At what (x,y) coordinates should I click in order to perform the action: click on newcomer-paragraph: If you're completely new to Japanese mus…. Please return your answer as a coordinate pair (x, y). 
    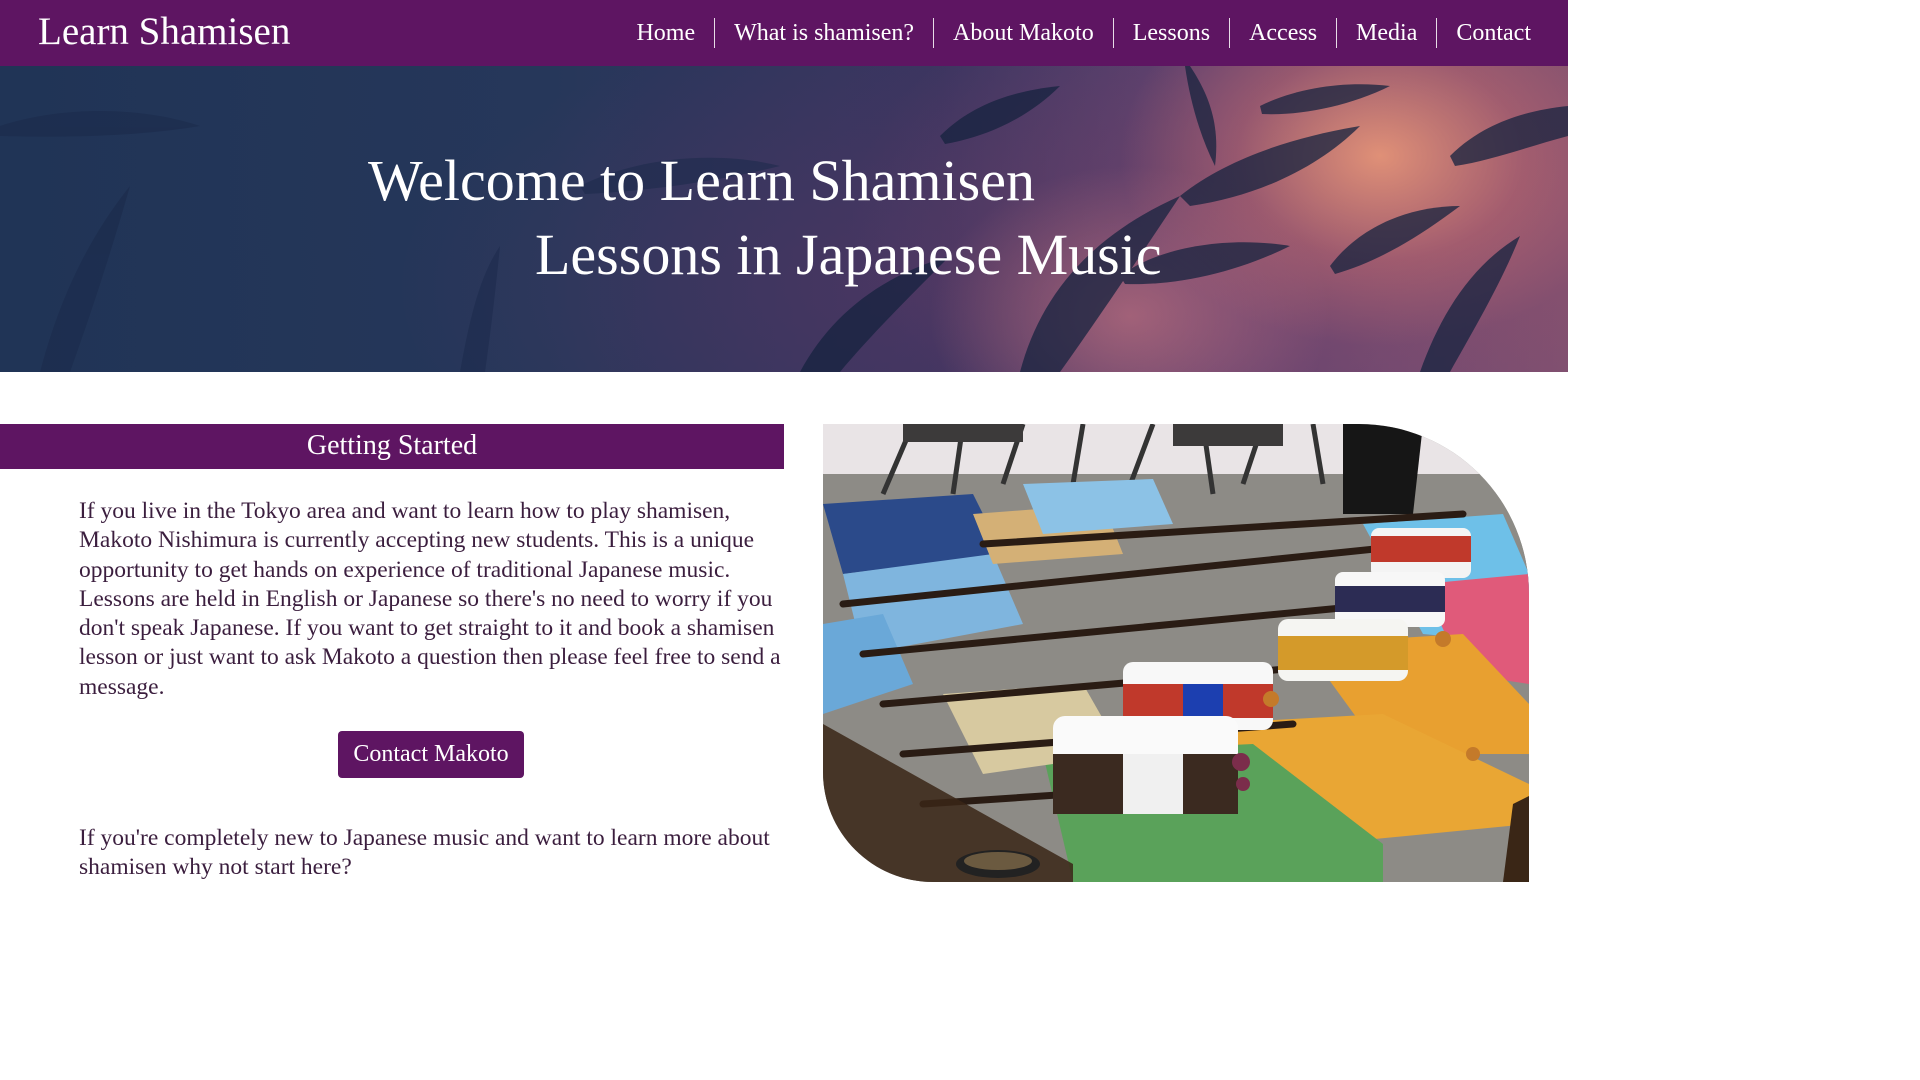
    Looking at the image, I should click on (424, 853).